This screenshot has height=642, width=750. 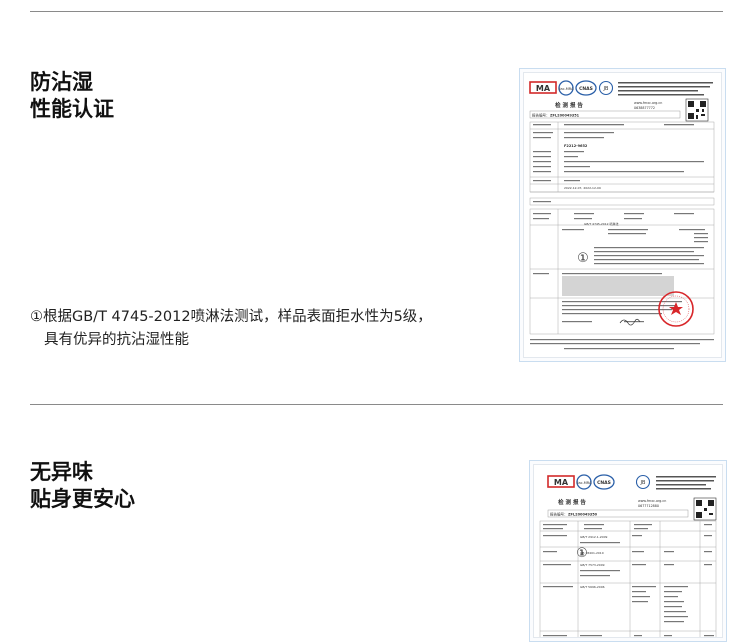 I want to click on cert2-report-no: ZFL200049350, so click(x=583, y=515).